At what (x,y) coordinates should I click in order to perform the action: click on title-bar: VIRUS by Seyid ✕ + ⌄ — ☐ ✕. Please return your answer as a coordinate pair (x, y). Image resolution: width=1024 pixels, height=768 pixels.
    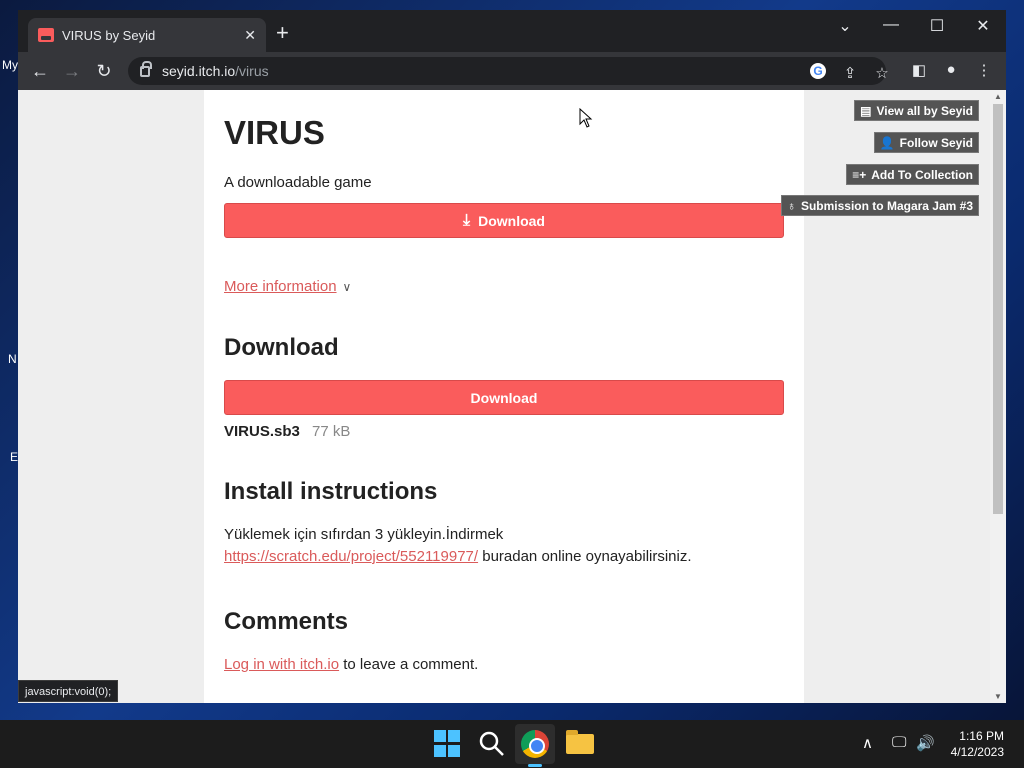
    Looking at the image, I should click on (512, 31).